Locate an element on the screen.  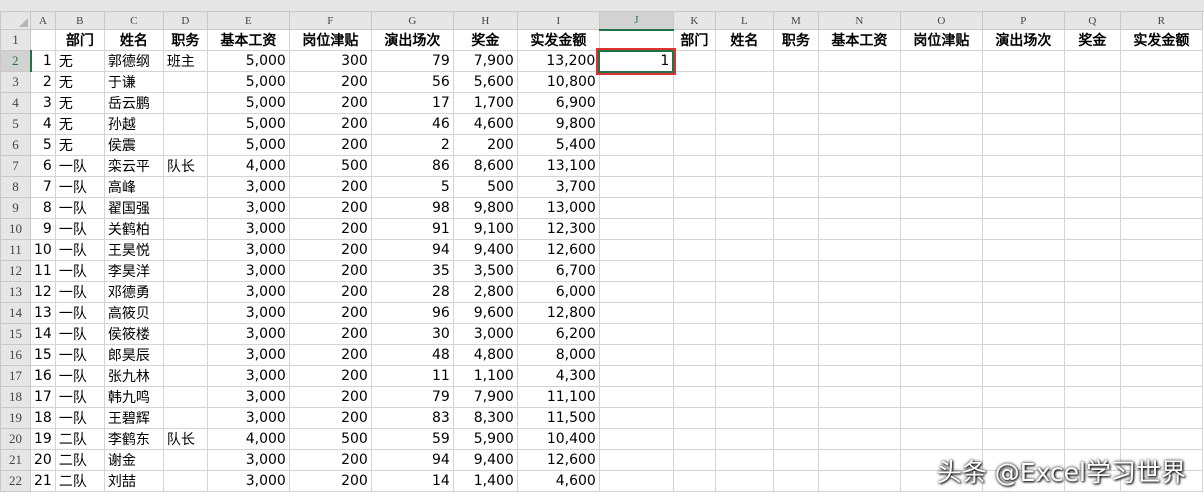
cell: 侯筱楼 is located at coordinates (133, 334).